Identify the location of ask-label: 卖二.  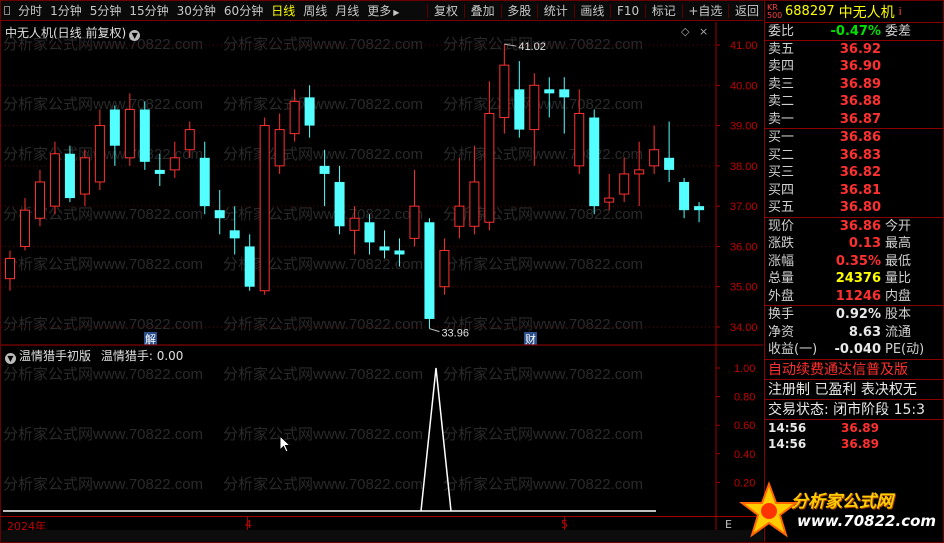
(781, 101).